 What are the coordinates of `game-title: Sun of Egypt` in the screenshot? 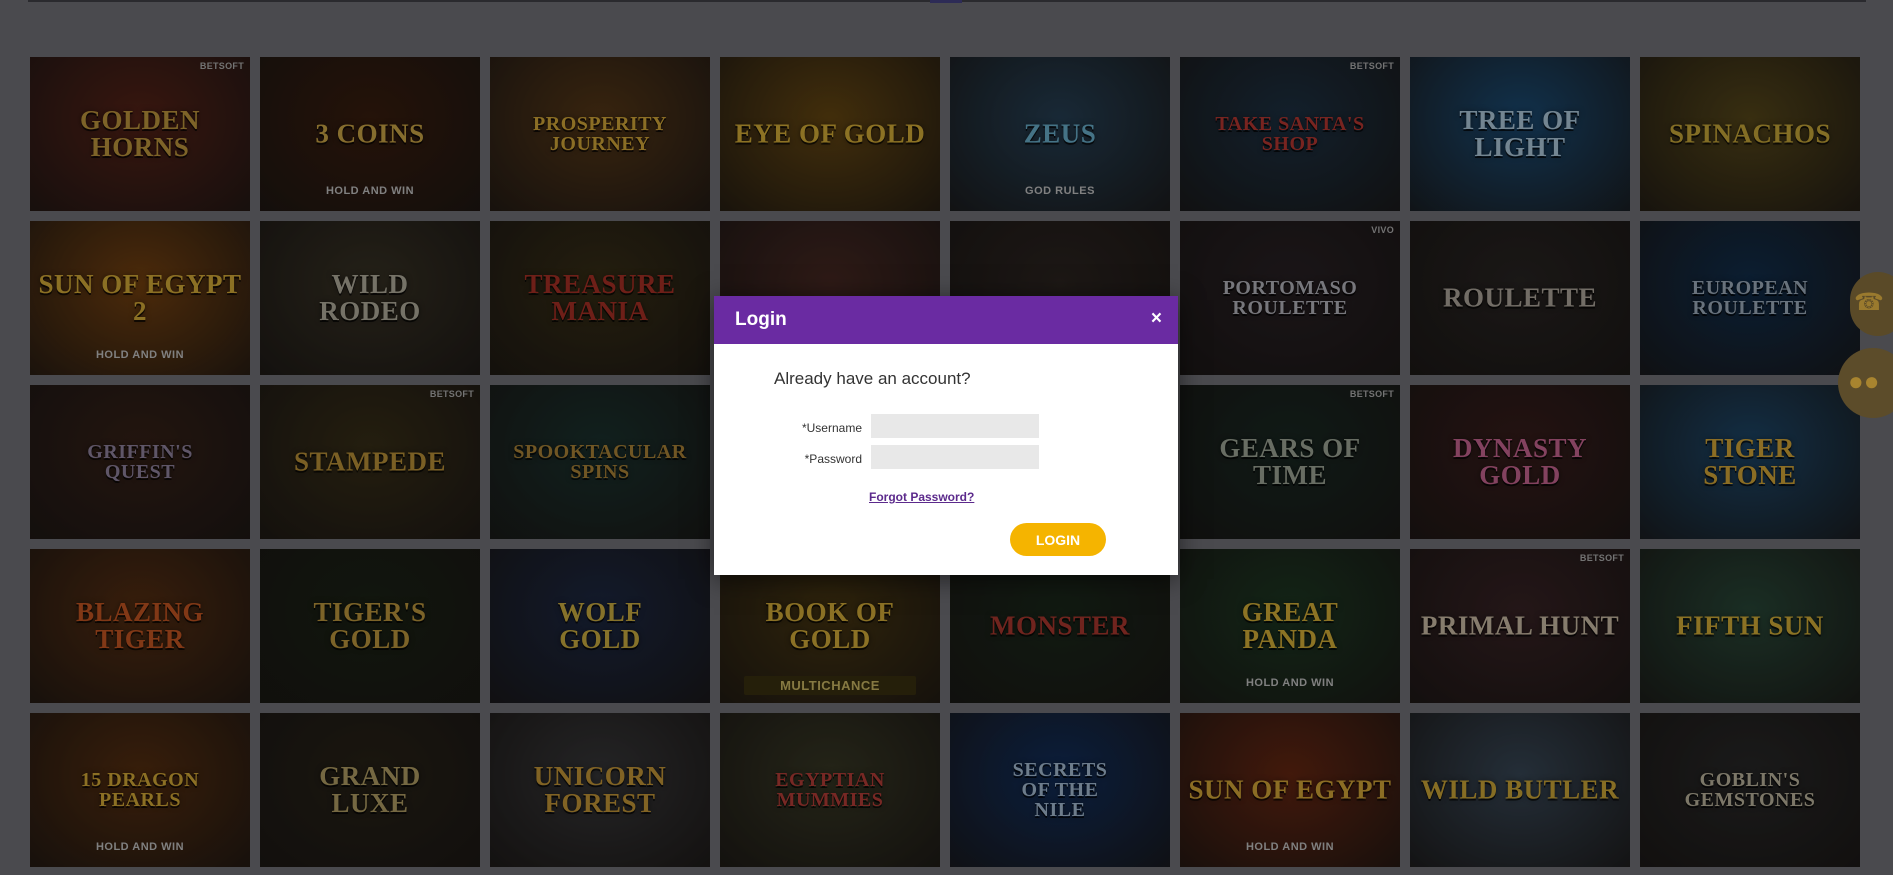 It's located at (1290, 789).